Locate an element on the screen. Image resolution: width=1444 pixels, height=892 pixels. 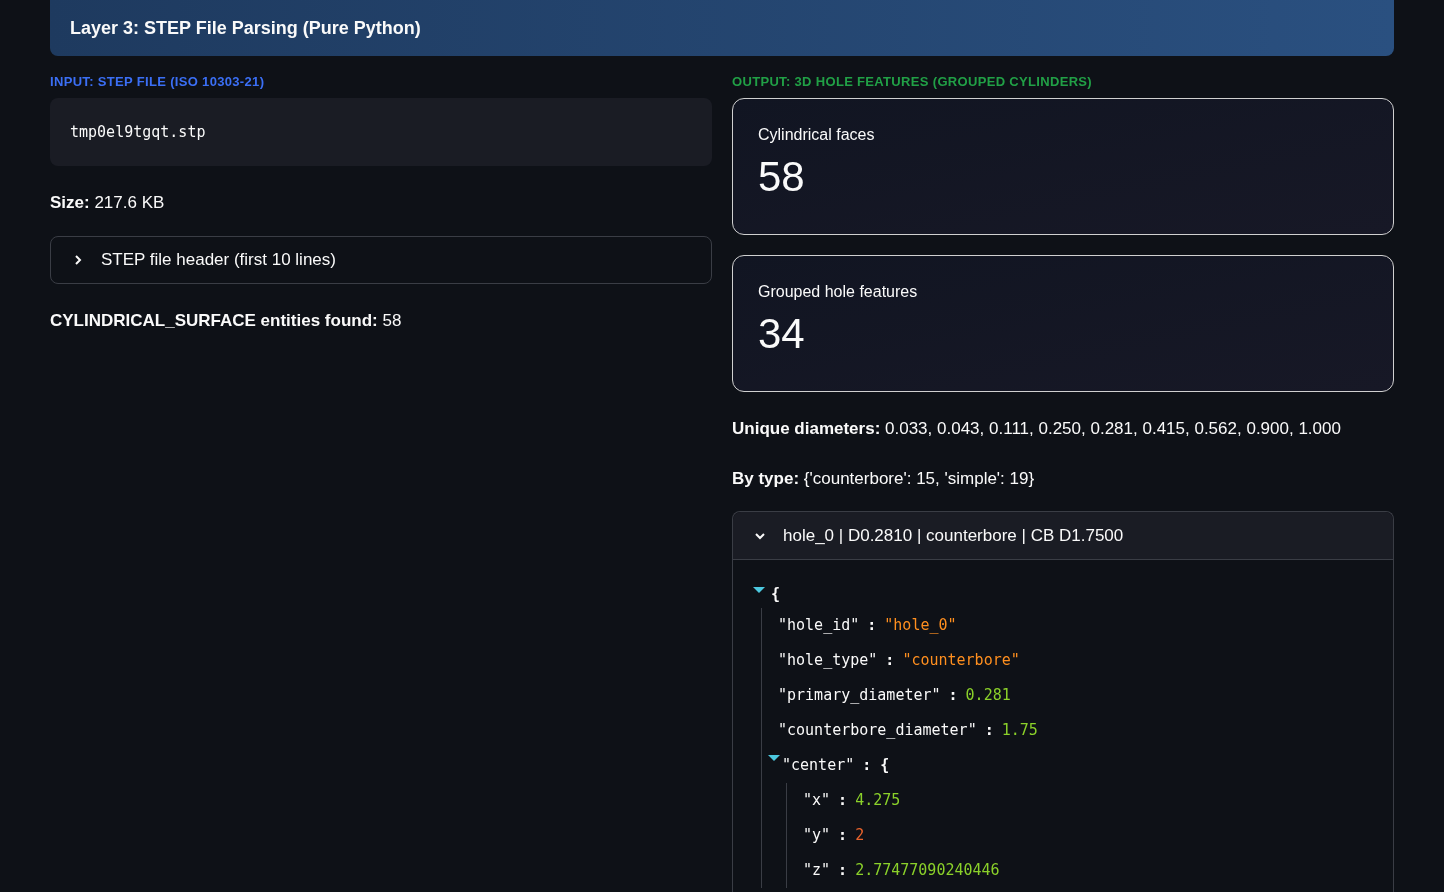
json-value: 4.275 is located at coordinates (878, 801).